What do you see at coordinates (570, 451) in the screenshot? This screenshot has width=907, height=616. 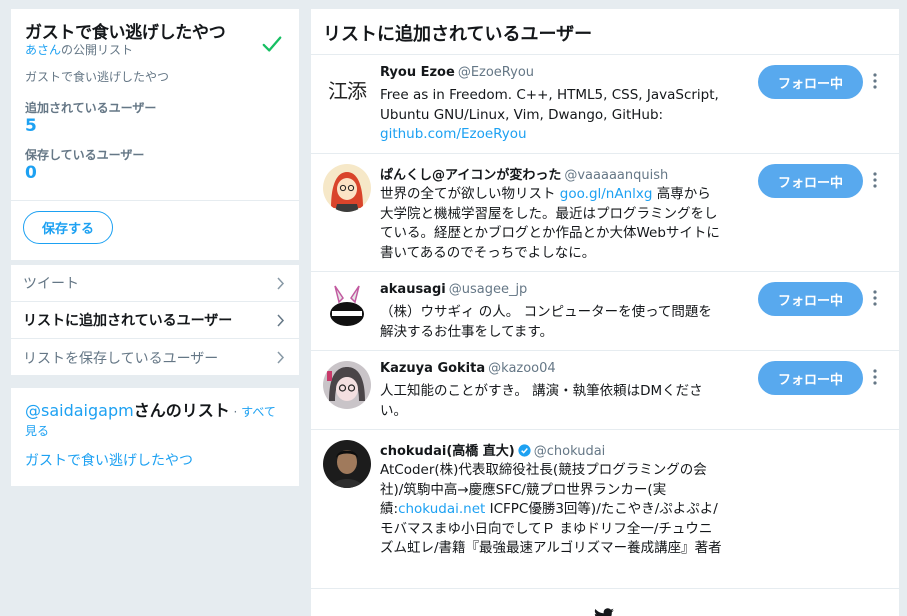 I see `user-handle: @chokudai` at bounding box center [570, 451].